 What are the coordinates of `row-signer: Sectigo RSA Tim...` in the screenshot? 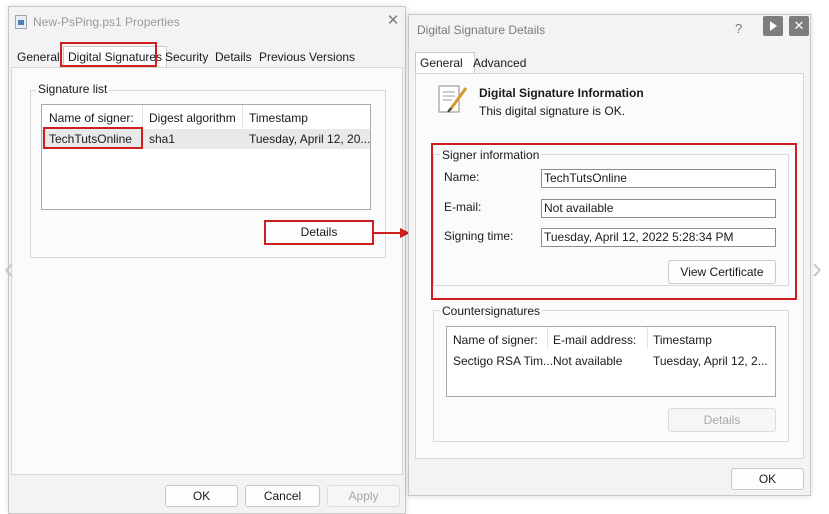 It's located at (503, 361).